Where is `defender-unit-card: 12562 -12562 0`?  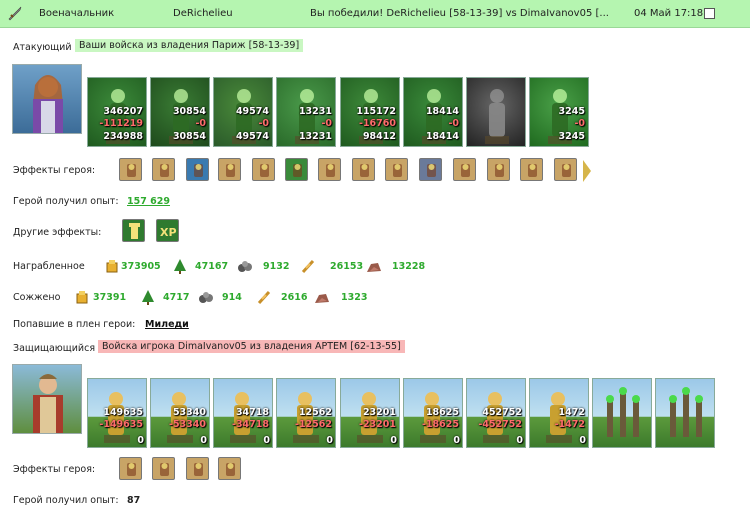
defender-unit-card: 12562 -12562 0 is located at coordinates (306, 413).